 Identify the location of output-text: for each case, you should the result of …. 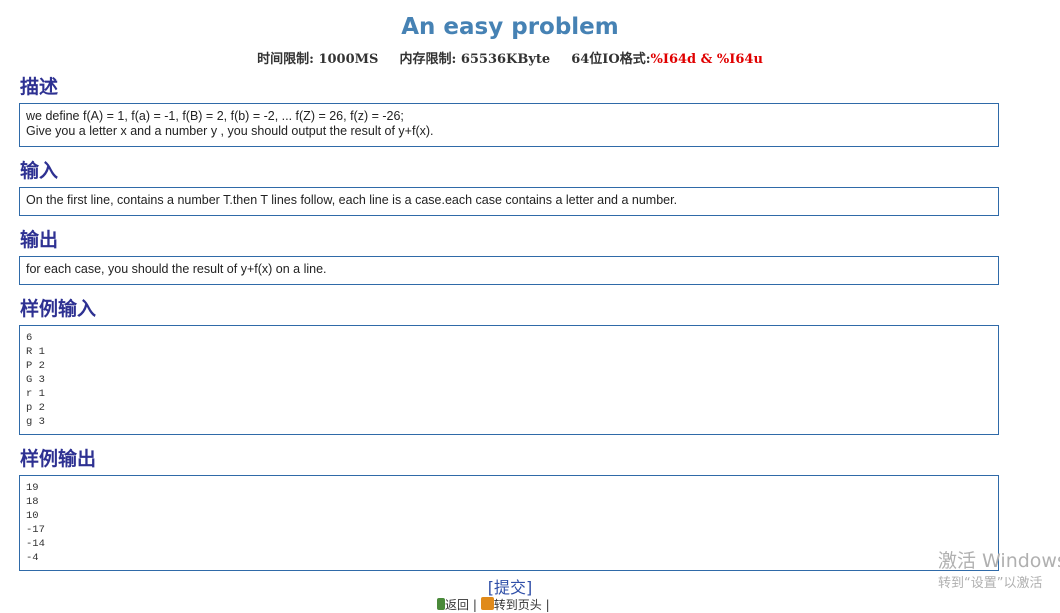
(176, 269).